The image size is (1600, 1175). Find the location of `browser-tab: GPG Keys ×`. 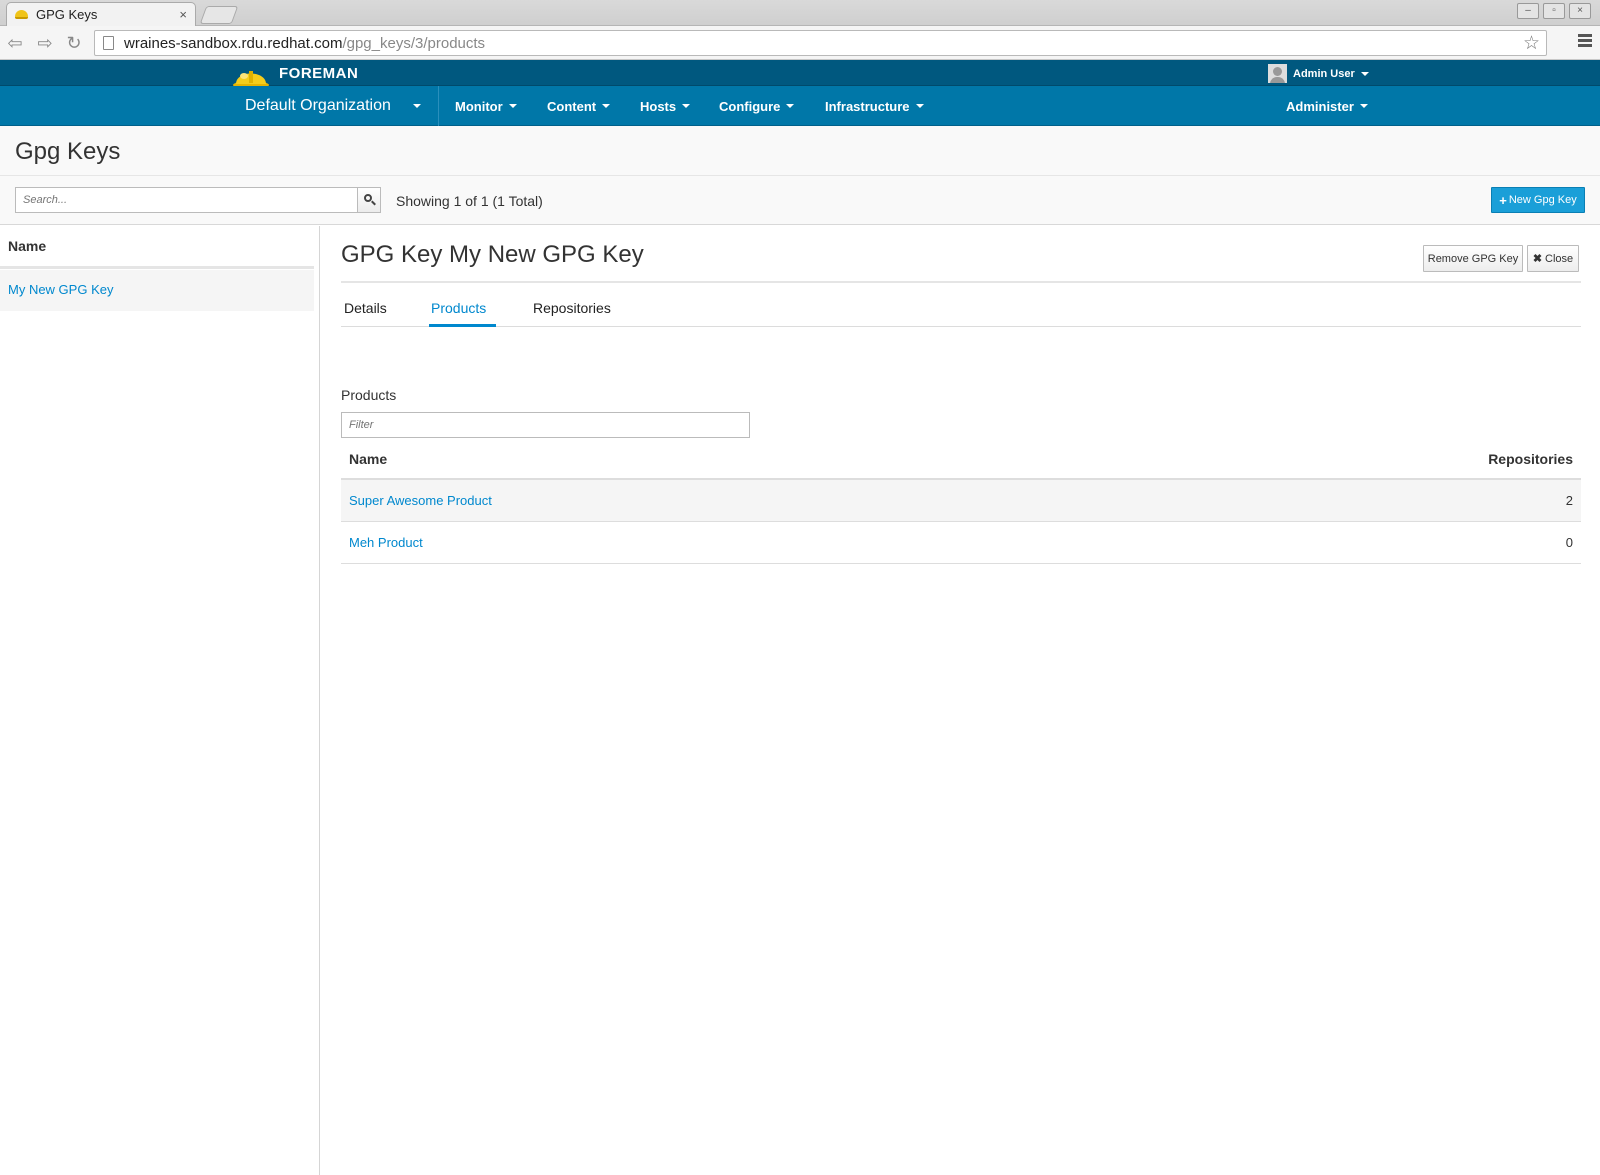

browser-tab: GPG Keys × is located at coordinates (101, 14).